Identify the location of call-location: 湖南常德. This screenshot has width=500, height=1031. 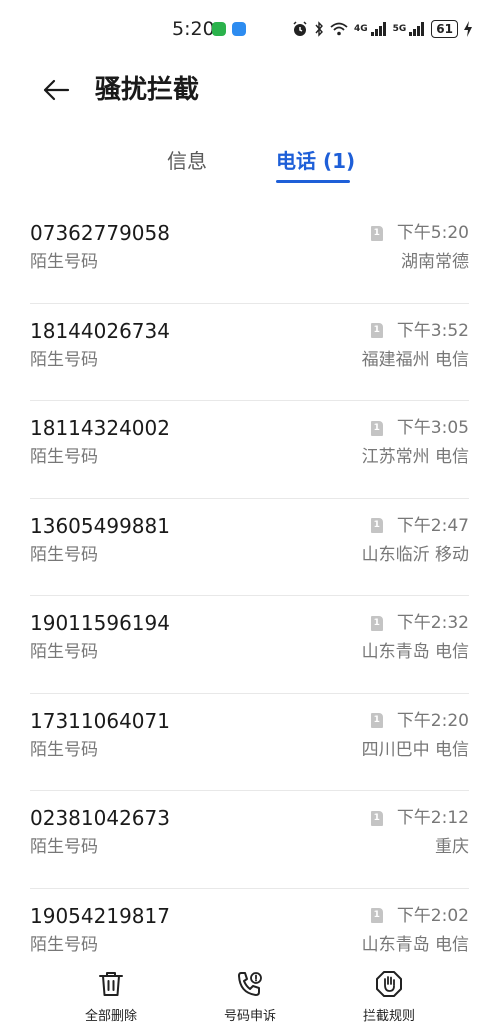
(435, 262).